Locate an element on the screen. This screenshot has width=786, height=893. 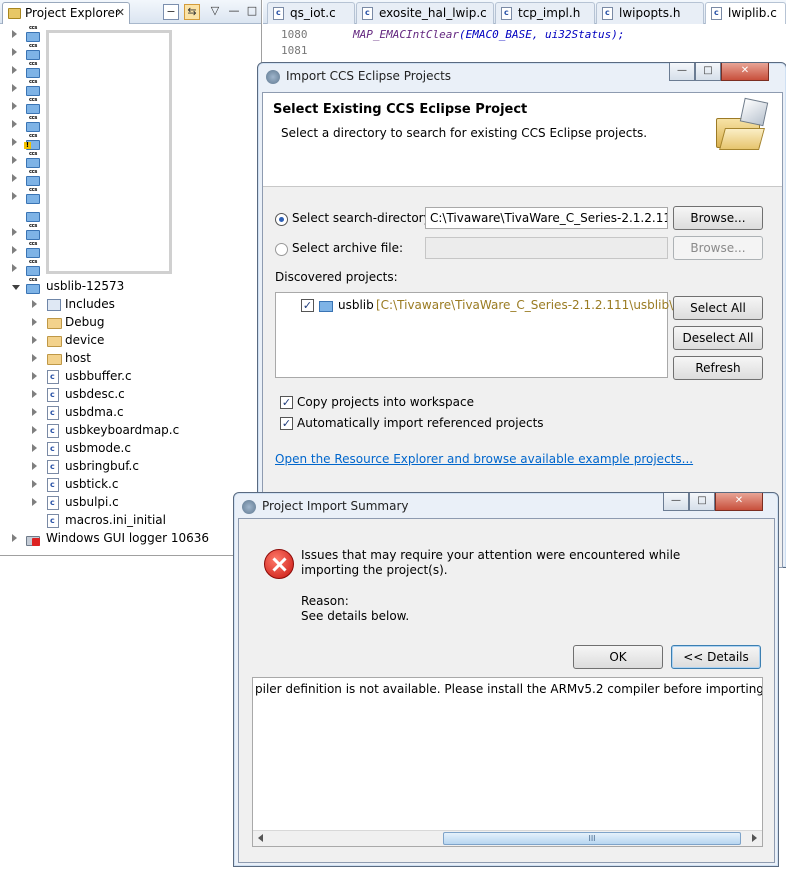
ok-button: OK is located at coordinates (618, 657).